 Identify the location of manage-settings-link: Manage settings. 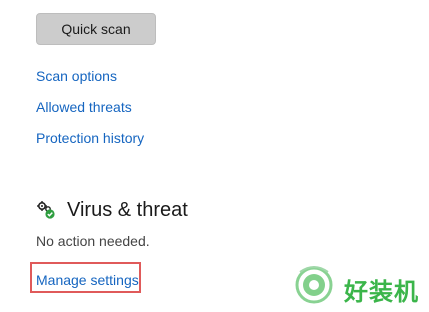
(87, 280).